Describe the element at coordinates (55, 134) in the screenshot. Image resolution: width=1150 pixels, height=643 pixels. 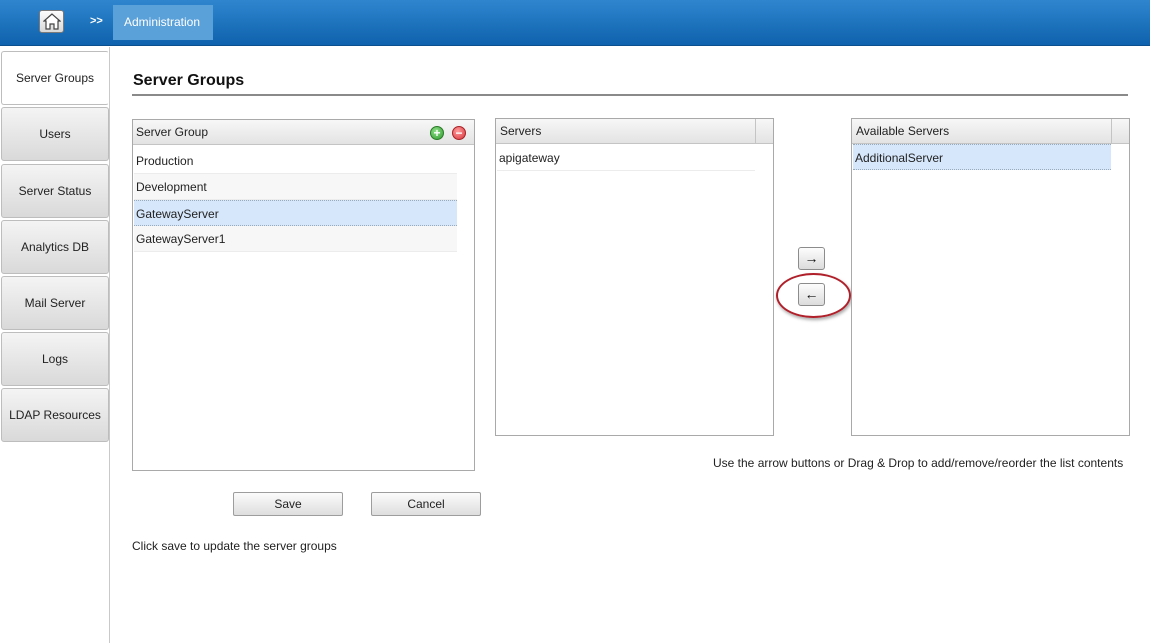
I see `sidebar-item-users: Users` at that location.